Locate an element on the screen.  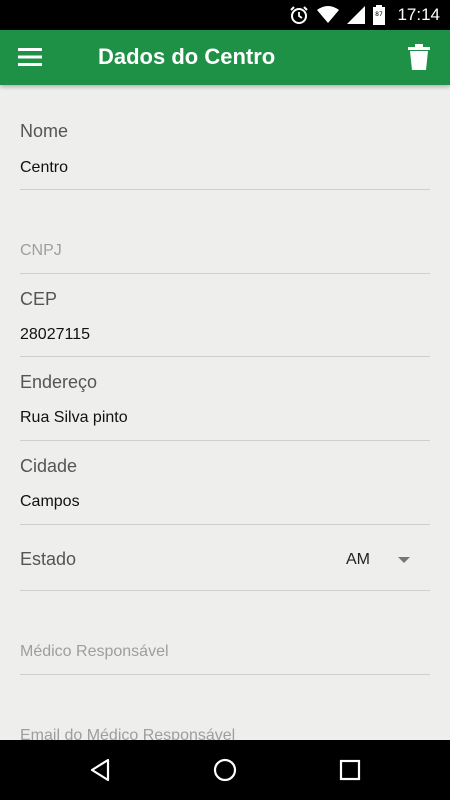
cep-label: CEP is located at coordinates (39, 299).